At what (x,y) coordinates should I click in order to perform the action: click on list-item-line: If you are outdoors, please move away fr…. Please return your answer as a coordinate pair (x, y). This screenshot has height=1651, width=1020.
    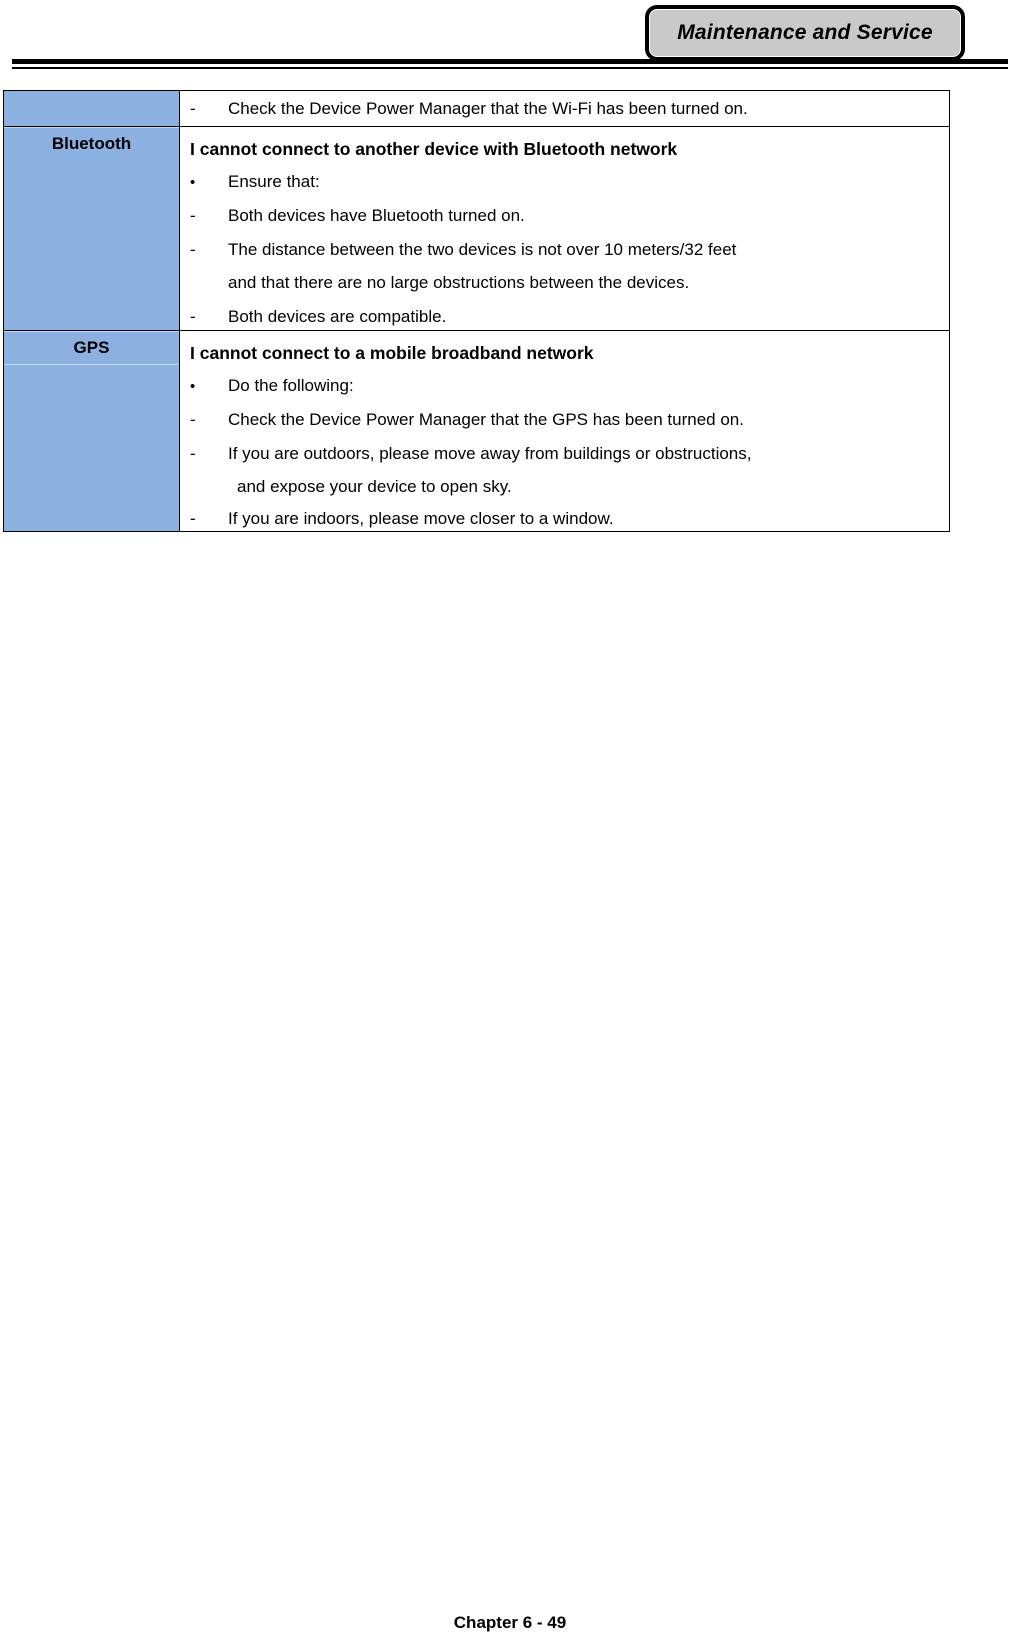
    Looking at the image, I should click on (490, 453).